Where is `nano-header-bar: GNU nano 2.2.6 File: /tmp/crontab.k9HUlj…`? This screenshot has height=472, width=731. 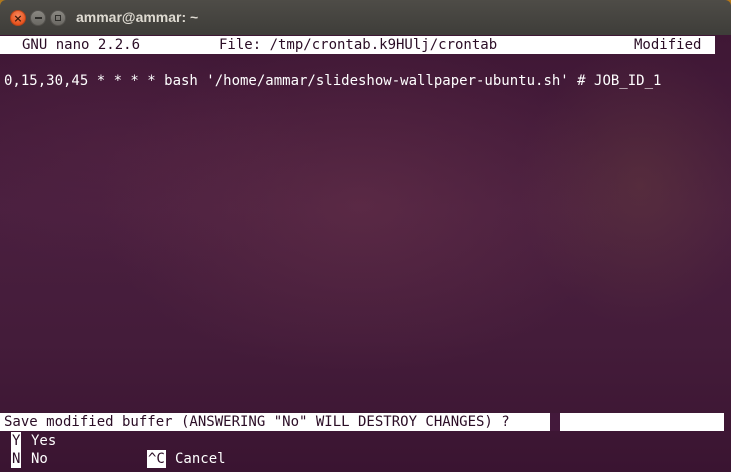
nano-header-bar: GNU nano 2.2.6 File: /tmp/crontab.k9HUlj… is located at coordinates (357, 45).